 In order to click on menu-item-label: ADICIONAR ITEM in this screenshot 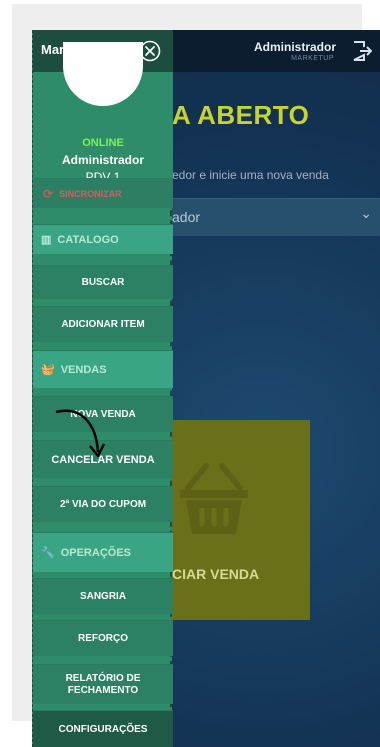, I will do `click(103, 324)`.